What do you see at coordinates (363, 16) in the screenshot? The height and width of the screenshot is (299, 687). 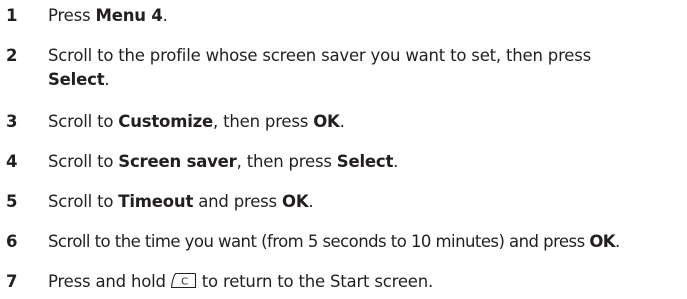 I see `step-text: Press Menu 4.` at bounding box center [363, 16].